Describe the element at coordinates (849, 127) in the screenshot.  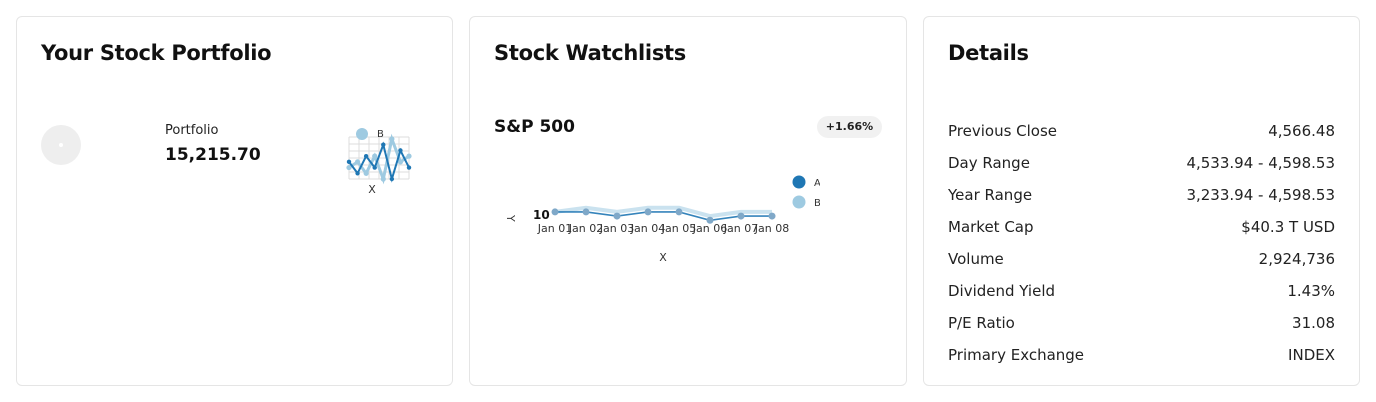
I see `watchlist-change-badge: +1.66%` at that location.